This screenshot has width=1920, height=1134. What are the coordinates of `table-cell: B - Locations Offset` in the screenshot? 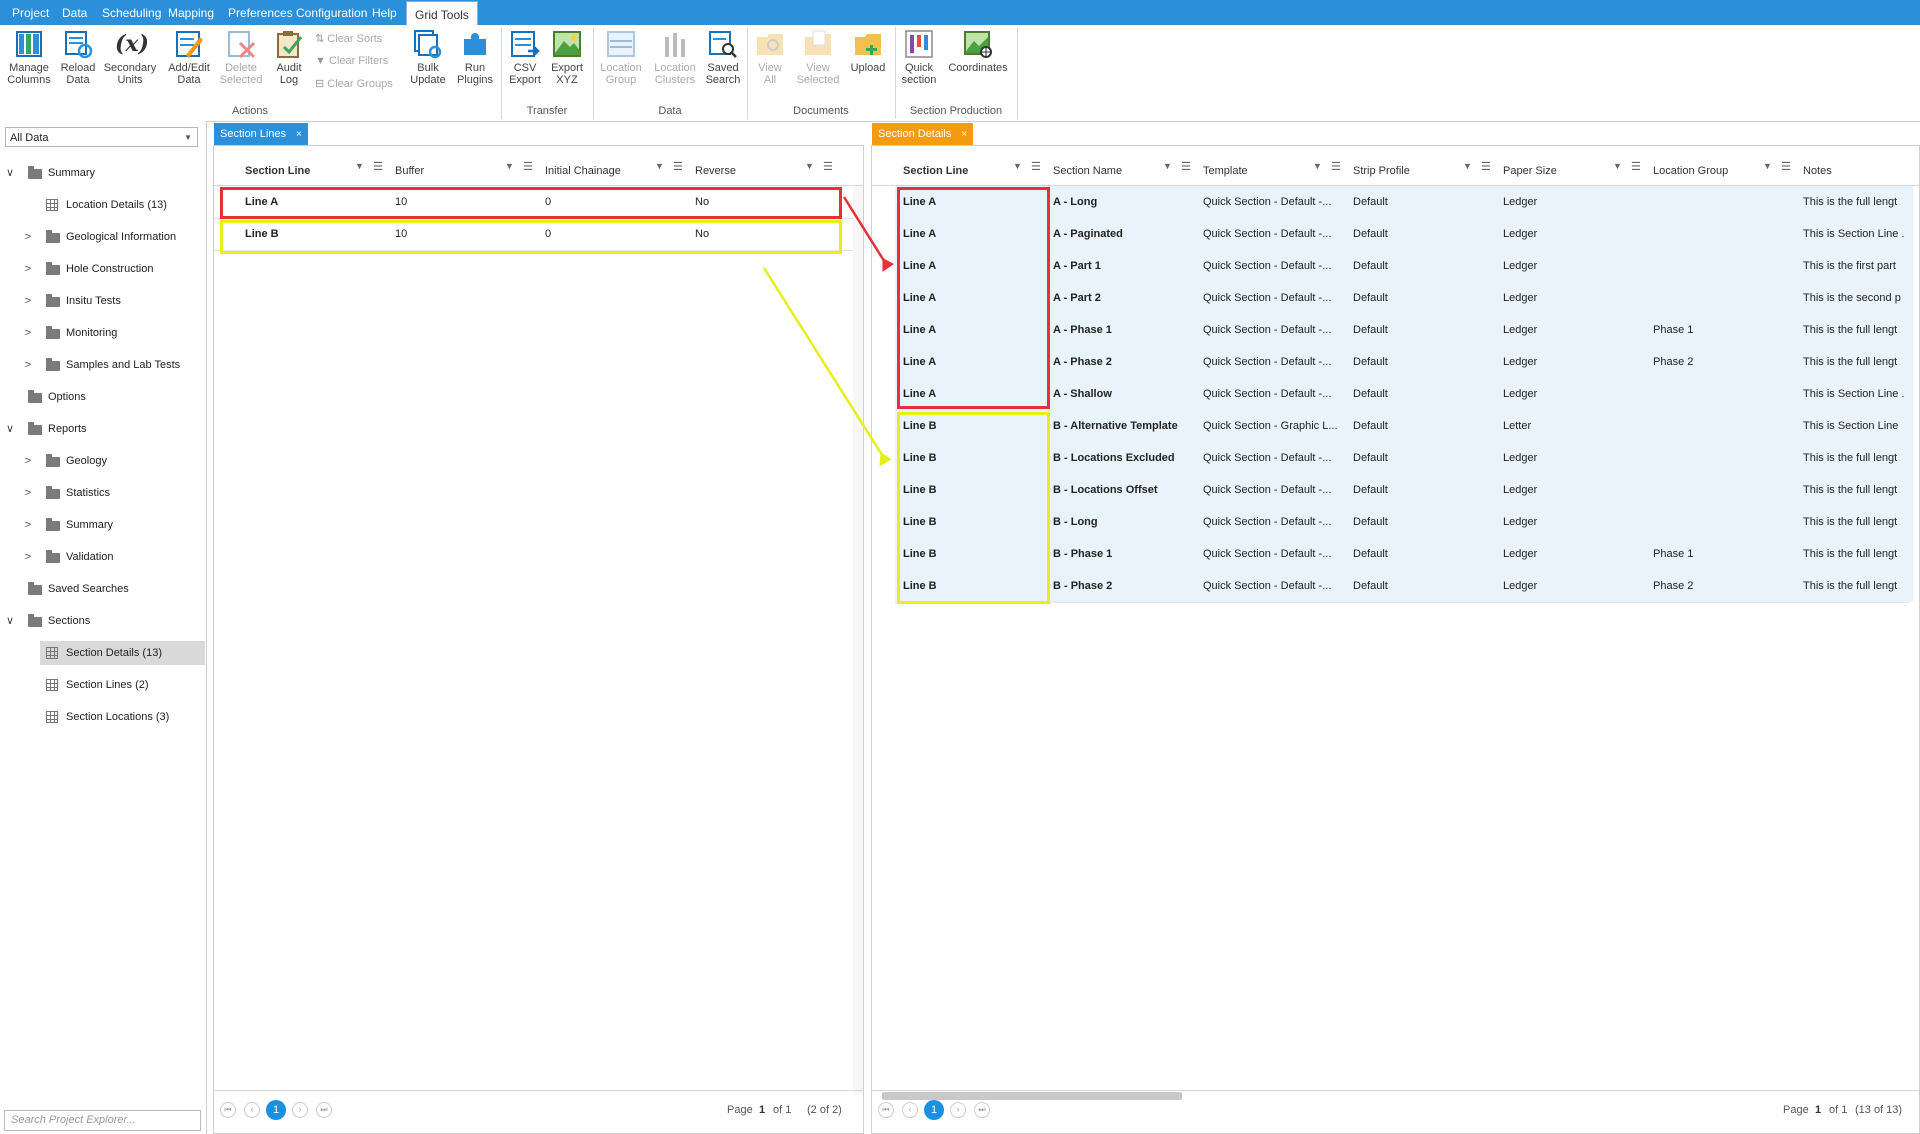 It's located at (1126, 490).